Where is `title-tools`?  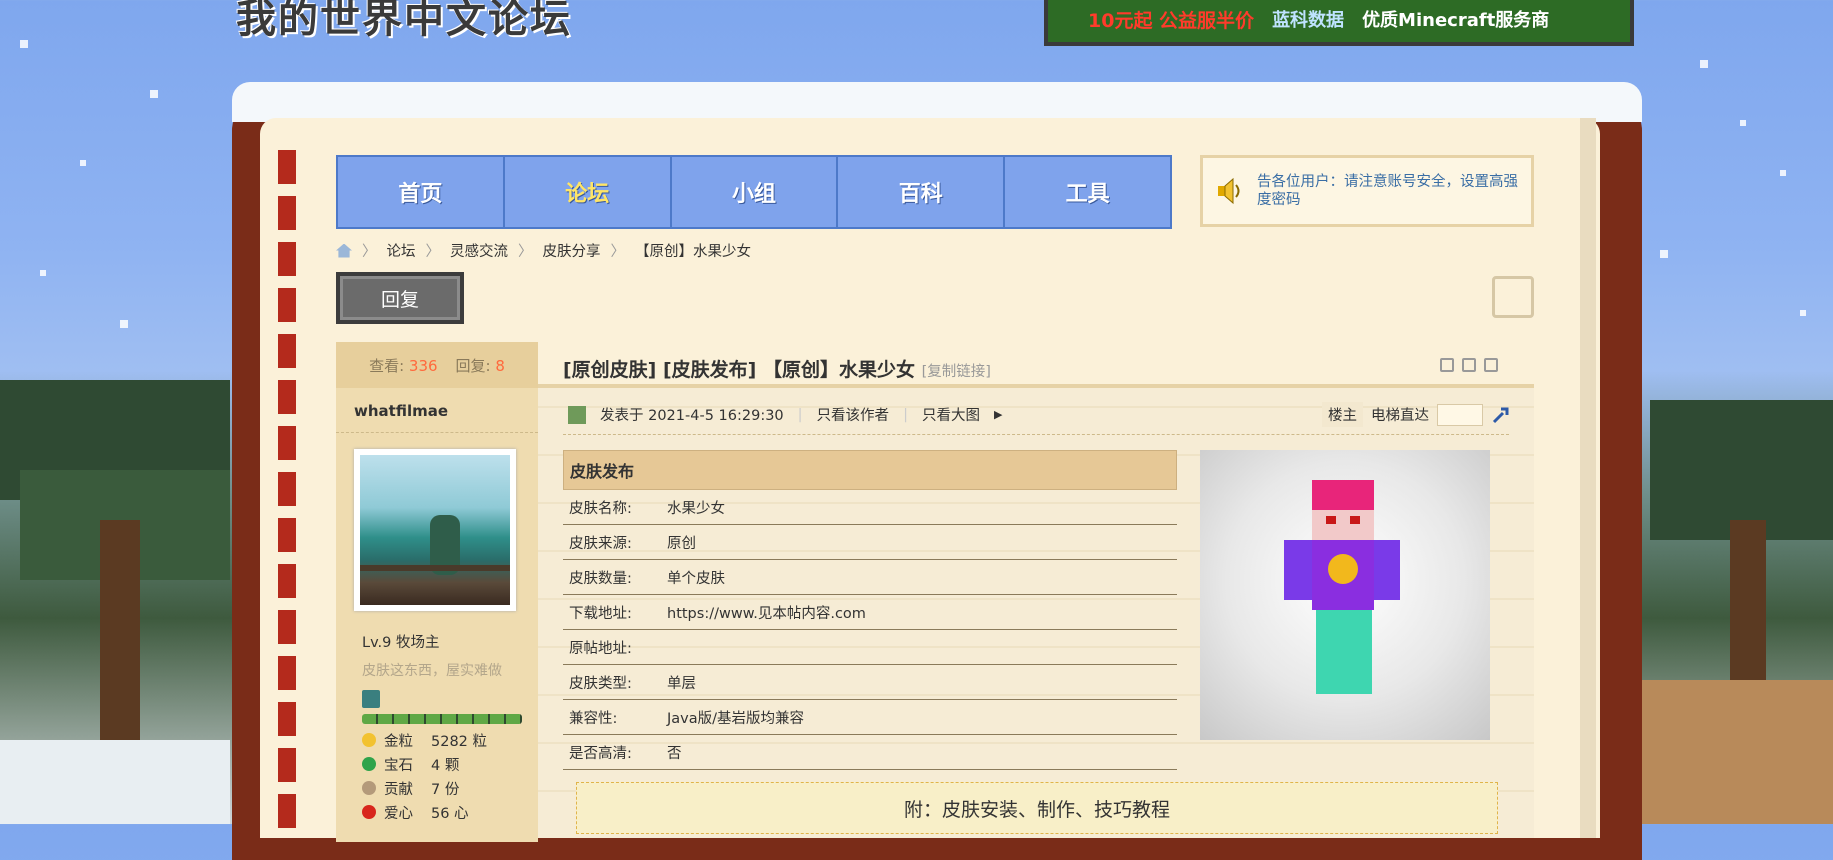 title-tools is located at coordinates (1469, 365).